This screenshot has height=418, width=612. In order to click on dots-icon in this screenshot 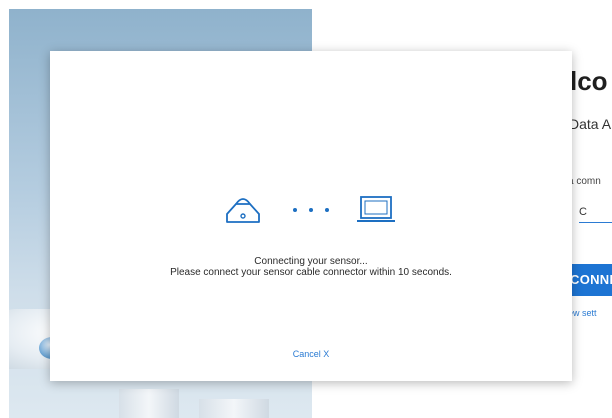, I will do `click(311, 210)`.